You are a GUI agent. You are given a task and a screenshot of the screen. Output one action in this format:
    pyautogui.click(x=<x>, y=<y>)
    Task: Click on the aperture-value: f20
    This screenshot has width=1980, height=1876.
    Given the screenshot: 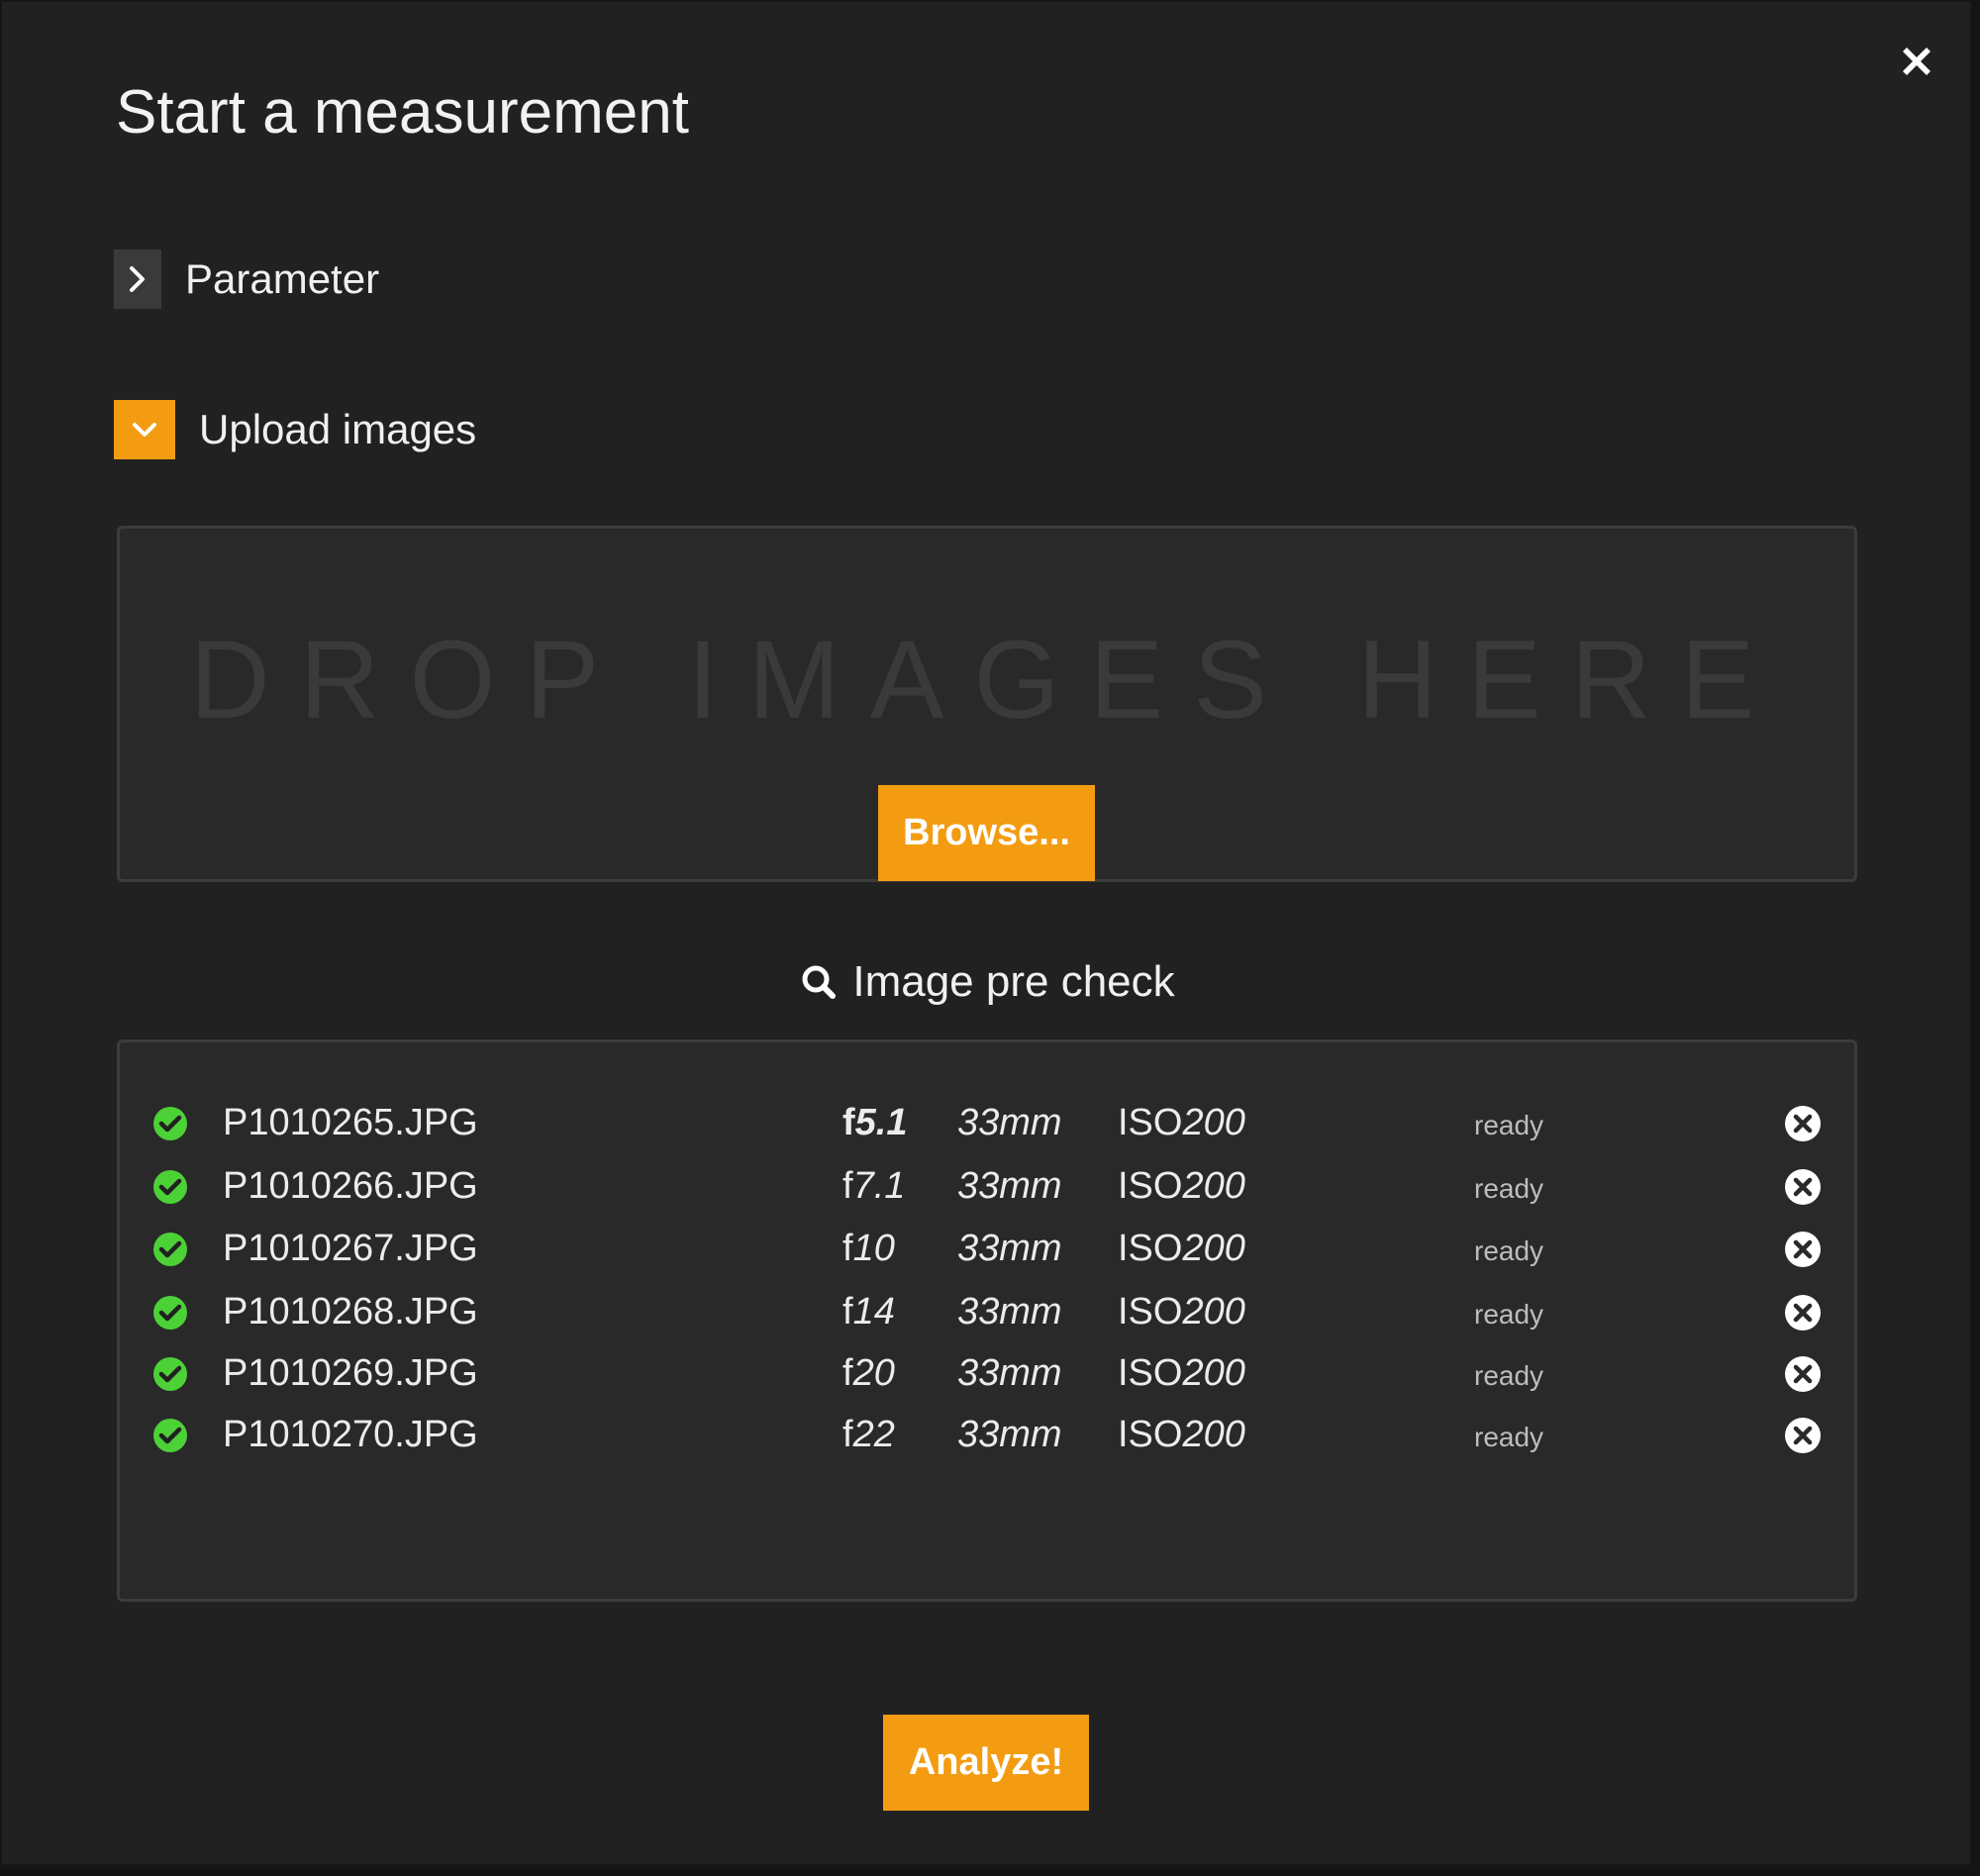 What is the action you would take?
    pyautogui.click(x=869, y=1373)
    